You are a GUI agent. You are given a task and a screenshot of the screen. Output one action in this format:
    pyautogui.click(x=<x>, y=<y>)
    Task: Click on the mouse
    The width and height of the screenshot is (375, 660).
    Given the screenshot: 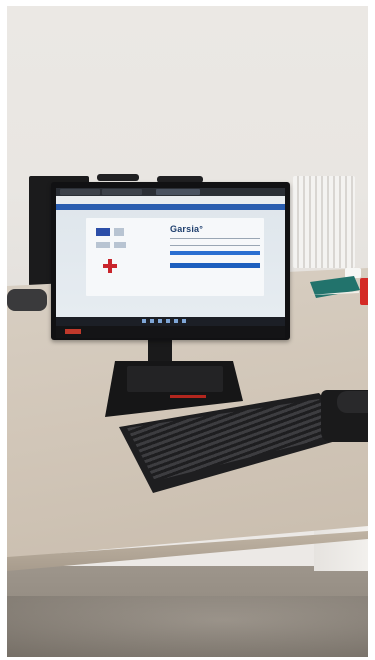 What is the action you would take?
    pyautogui.click(x=352, y=402)
    